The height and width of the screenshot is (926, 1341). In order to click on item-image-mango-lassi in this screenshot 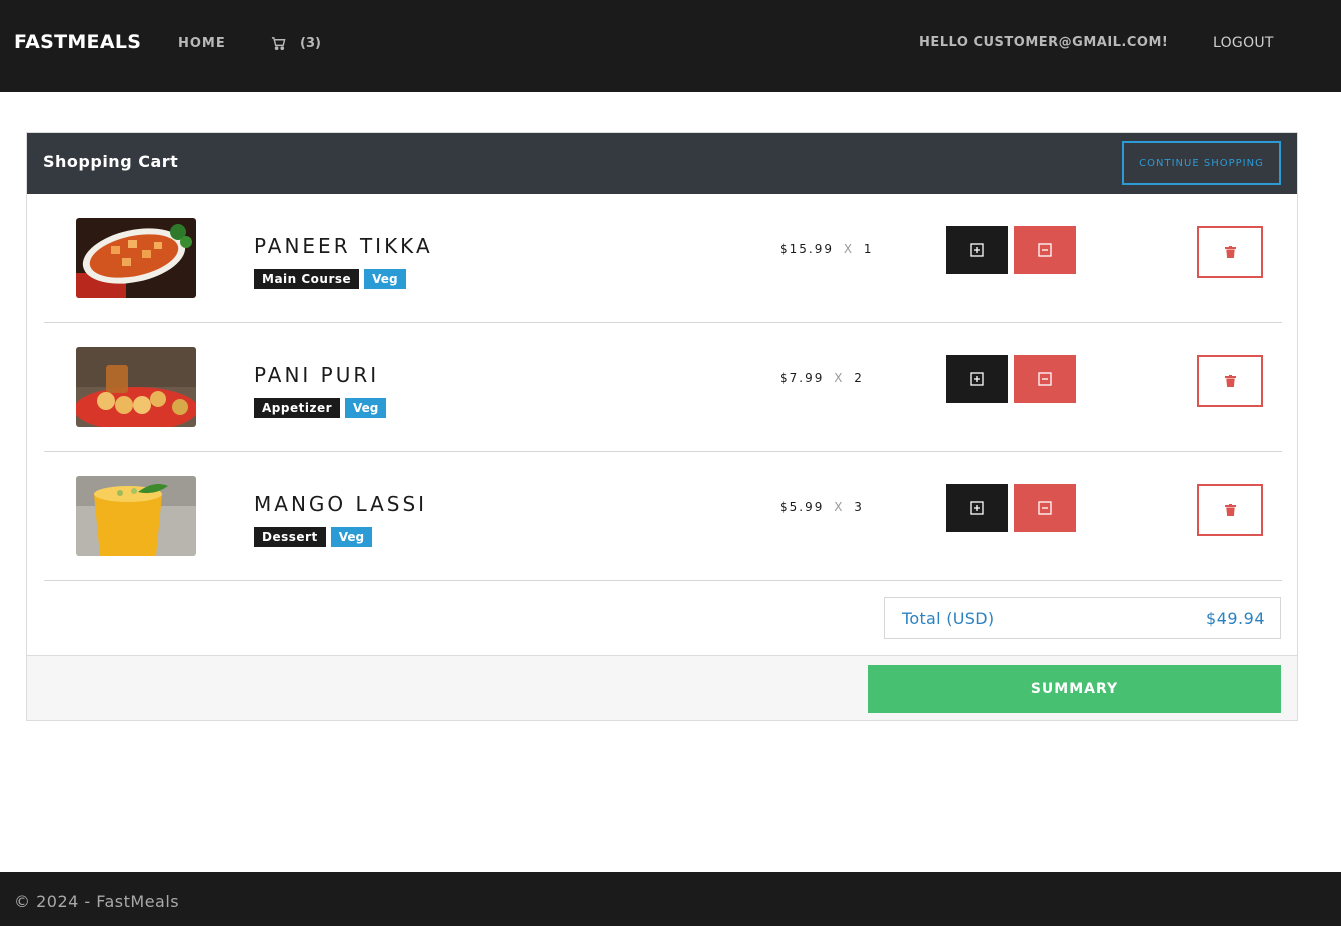, I will do `click(136, 516)`.